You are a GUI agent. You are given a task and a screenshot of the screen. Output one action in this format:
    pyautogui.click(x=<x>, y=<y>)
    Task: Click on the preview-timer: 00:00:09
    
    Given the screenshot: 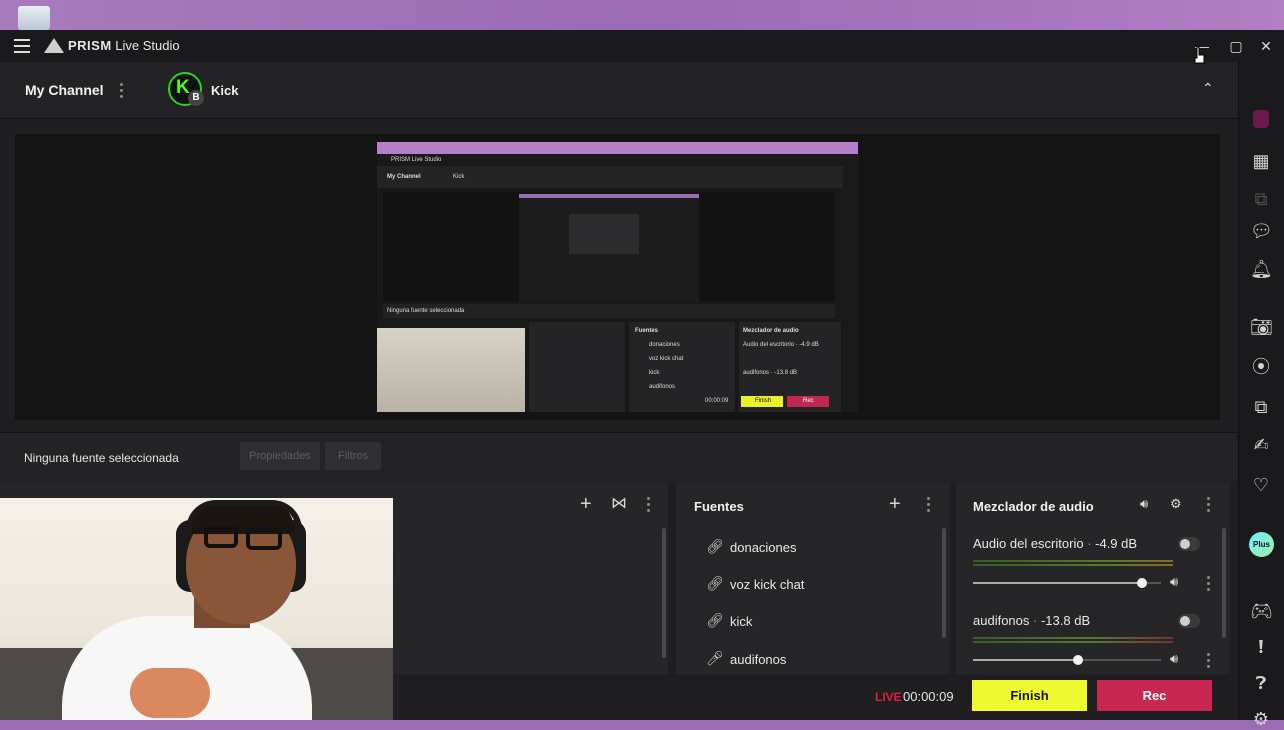 What is the action you would take?
    pyautogui.click(x=717, y=401)
    